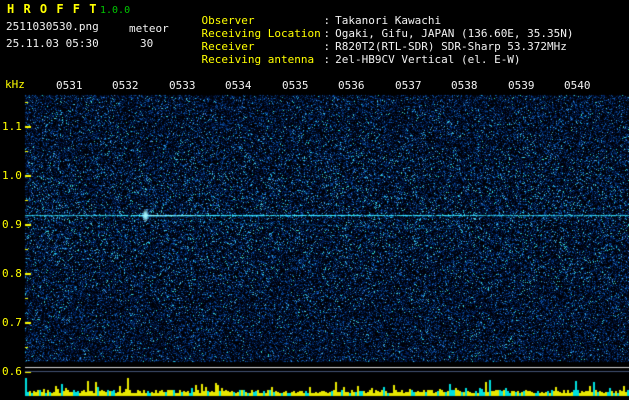 Image resolution: width=629 pixels, height=400 pixels. What do you see at coordinates (69, 85) in the screenshot?
I see `x-tick-label: 0531` at bounding box center [69, 85].